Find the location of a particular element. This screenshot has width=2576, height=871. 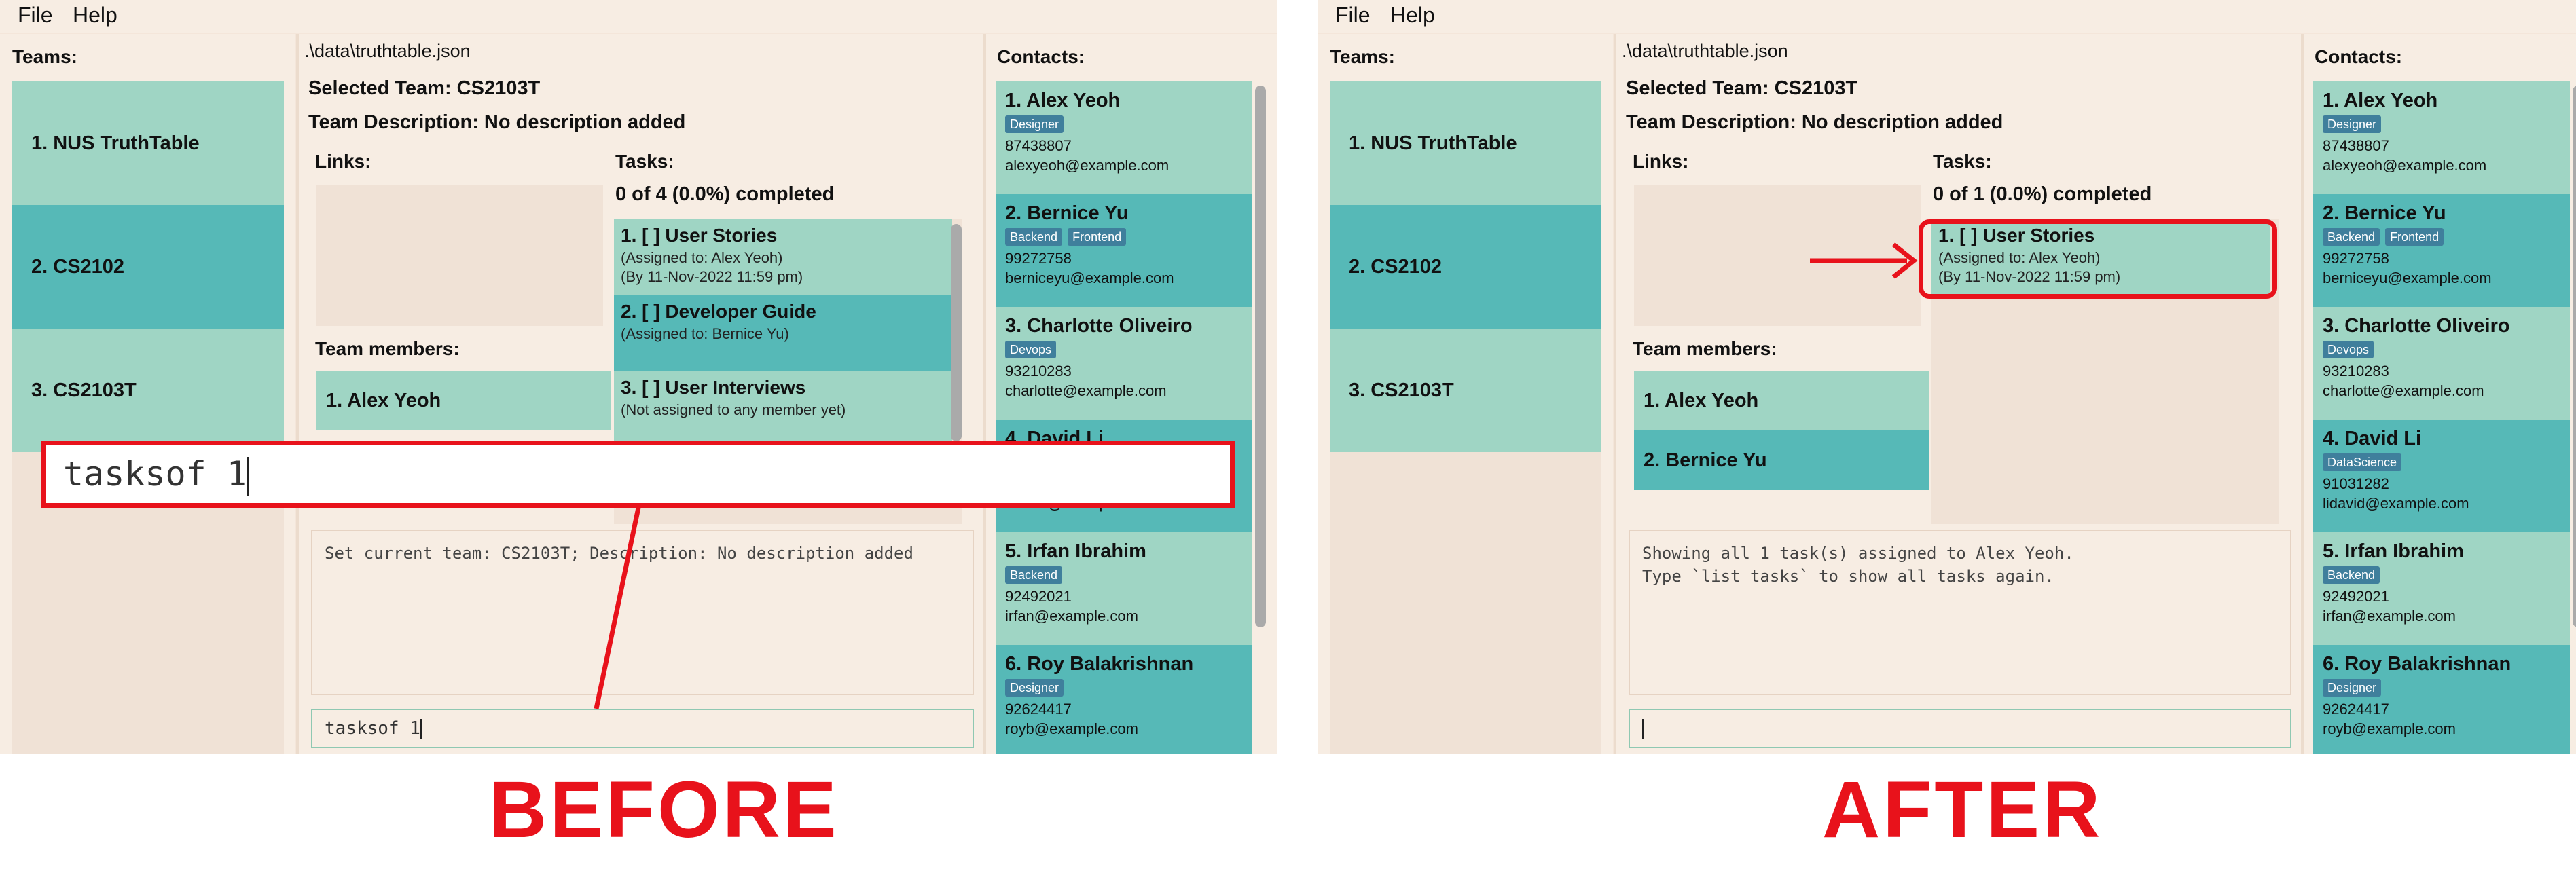

callout-connector-line is located at coordinates (617, 608).